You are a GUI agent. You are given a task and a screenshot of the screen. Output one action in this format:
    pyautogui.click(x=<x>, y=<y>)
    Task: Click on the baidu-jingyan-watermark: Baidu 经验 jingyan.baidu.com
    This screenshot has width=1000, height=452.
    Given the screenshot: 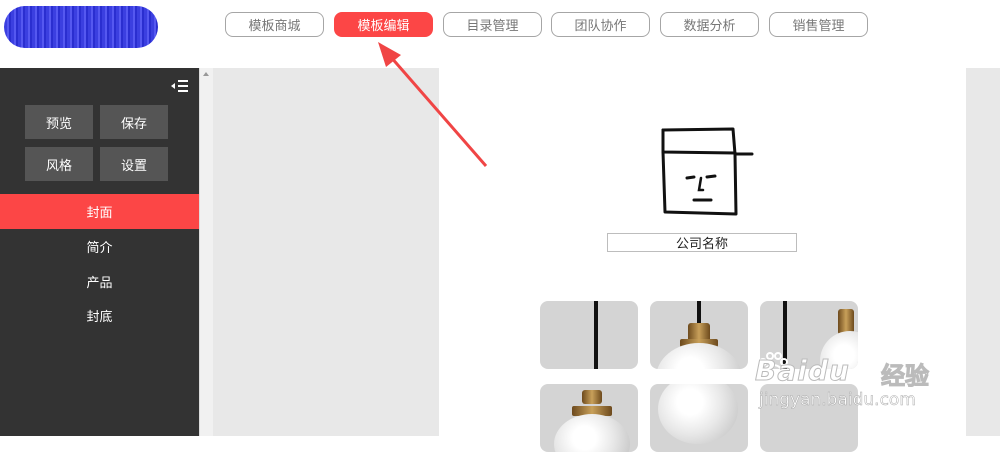 What is the action you would take?
    pyautogui.click(x=851, y=385)
    